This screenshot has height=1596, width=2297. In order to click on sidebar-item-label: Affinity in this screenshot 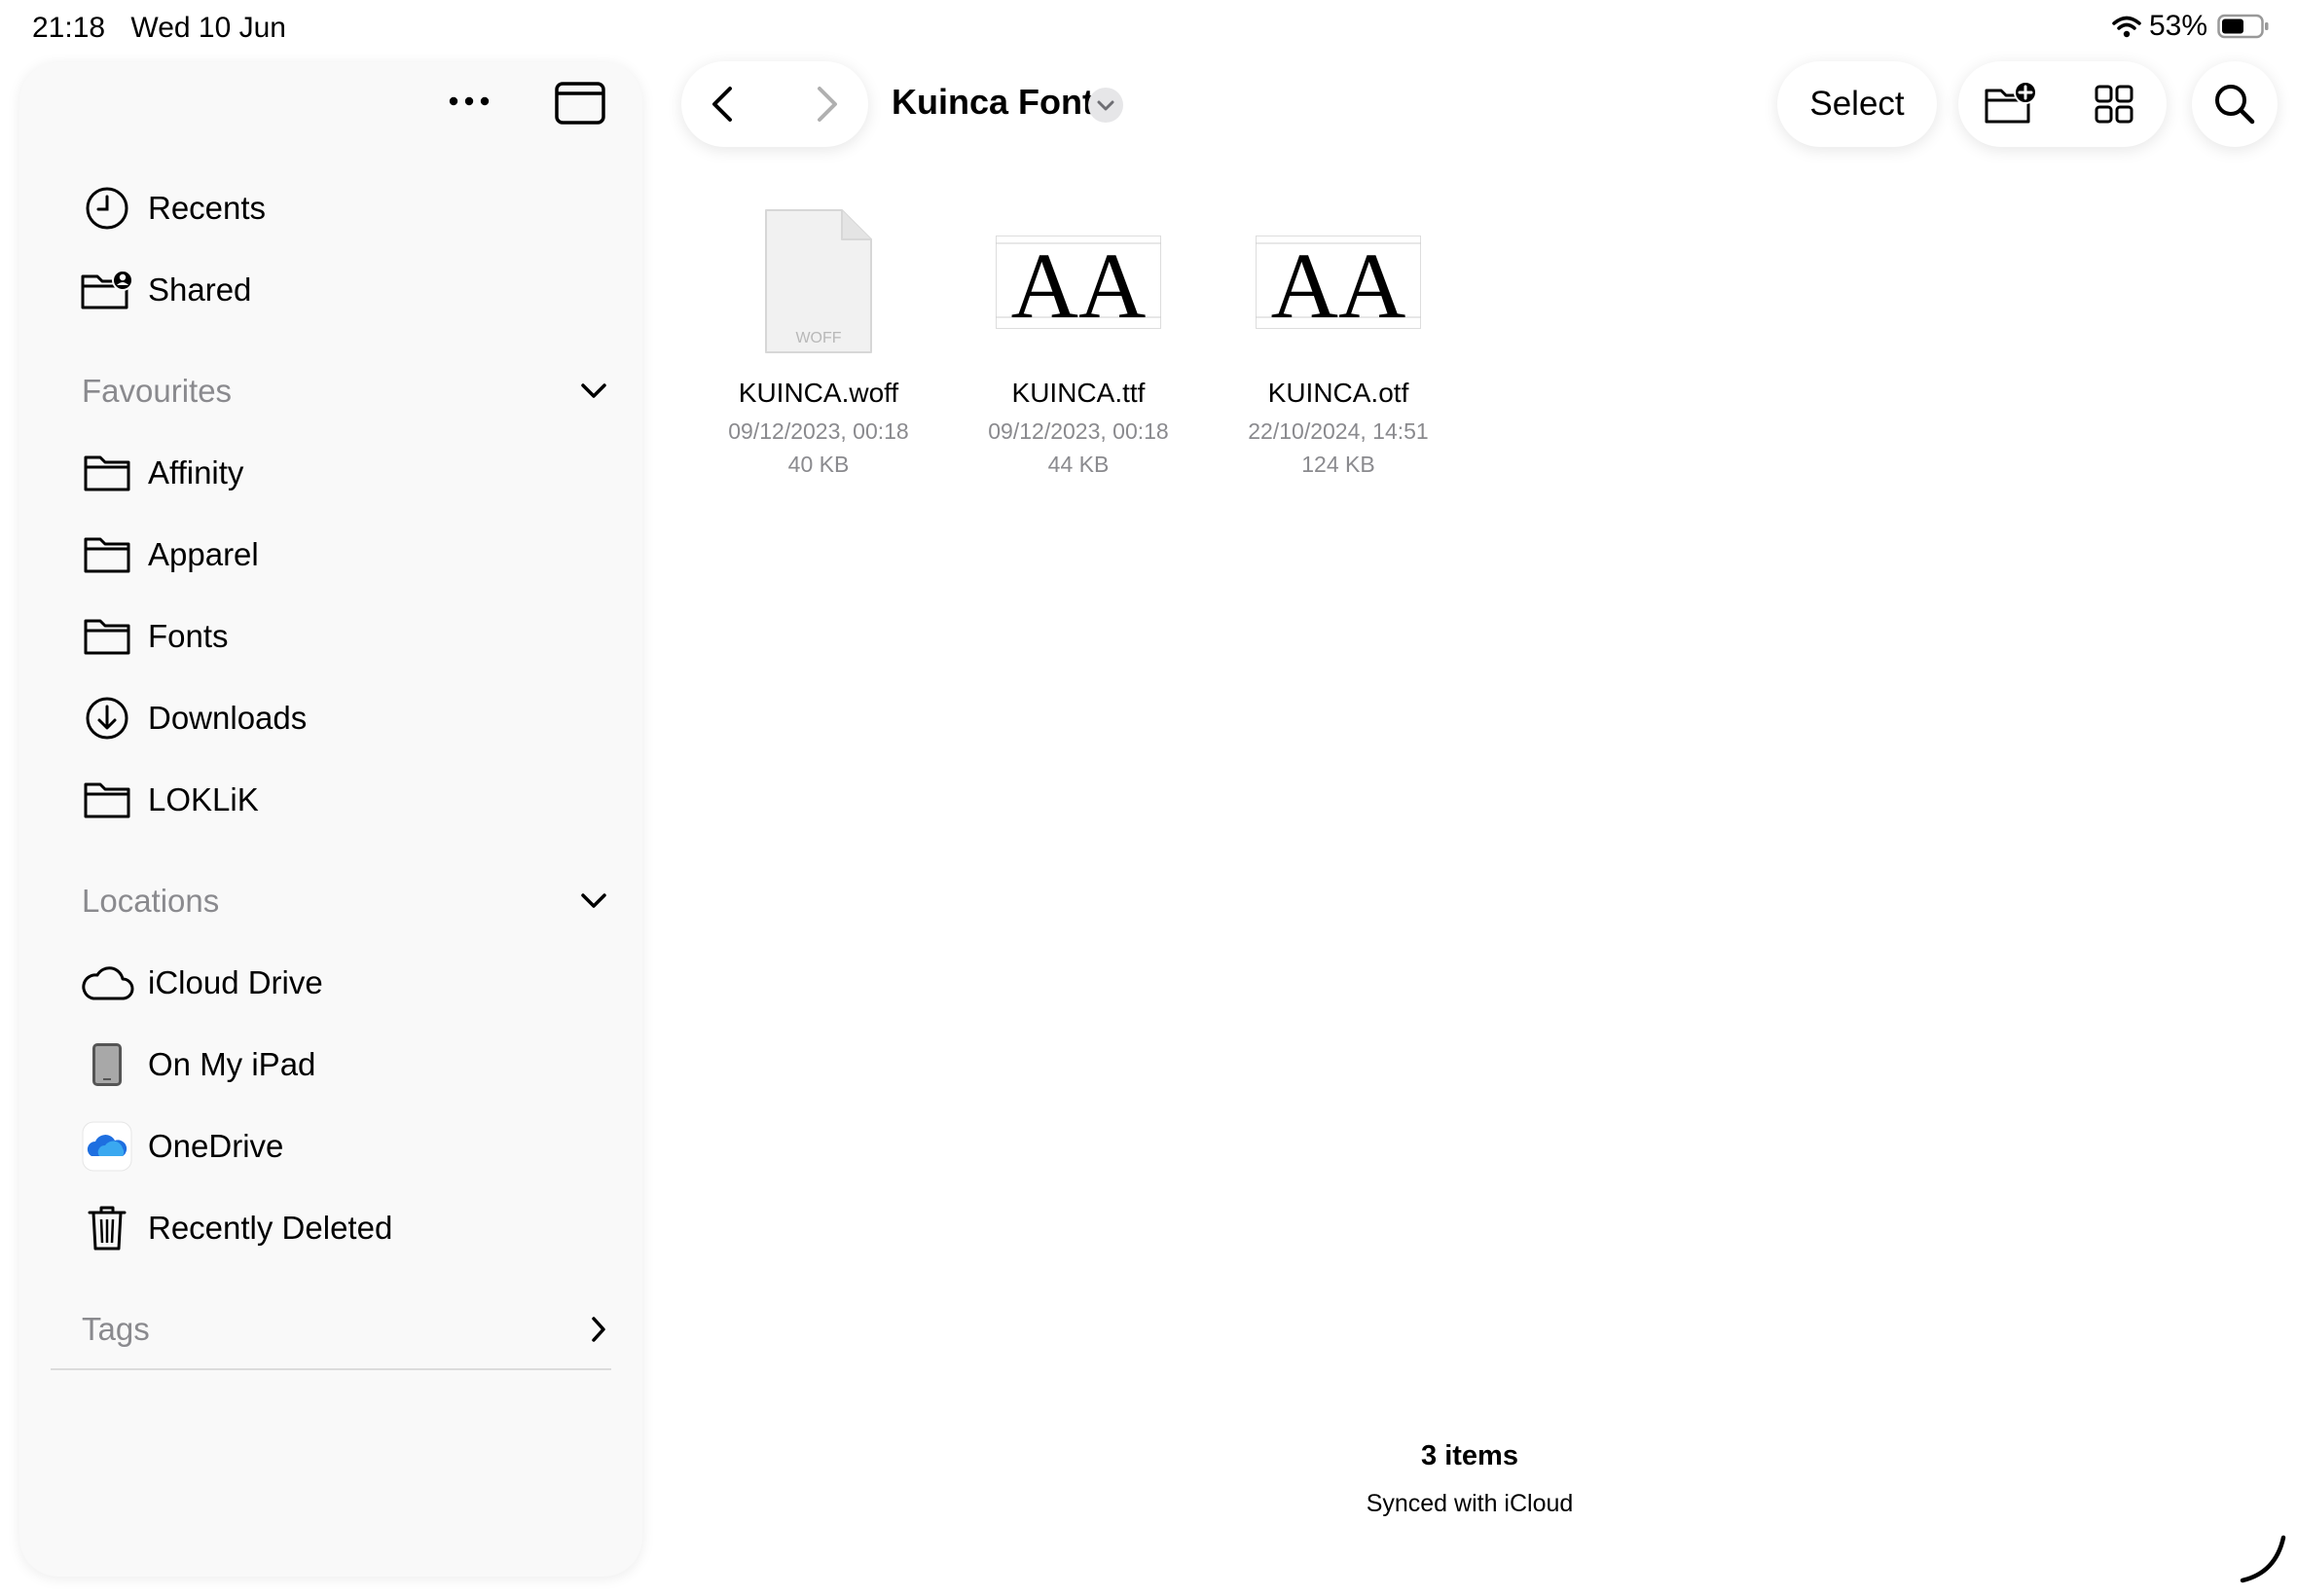, I will do `click(196, 472)`.